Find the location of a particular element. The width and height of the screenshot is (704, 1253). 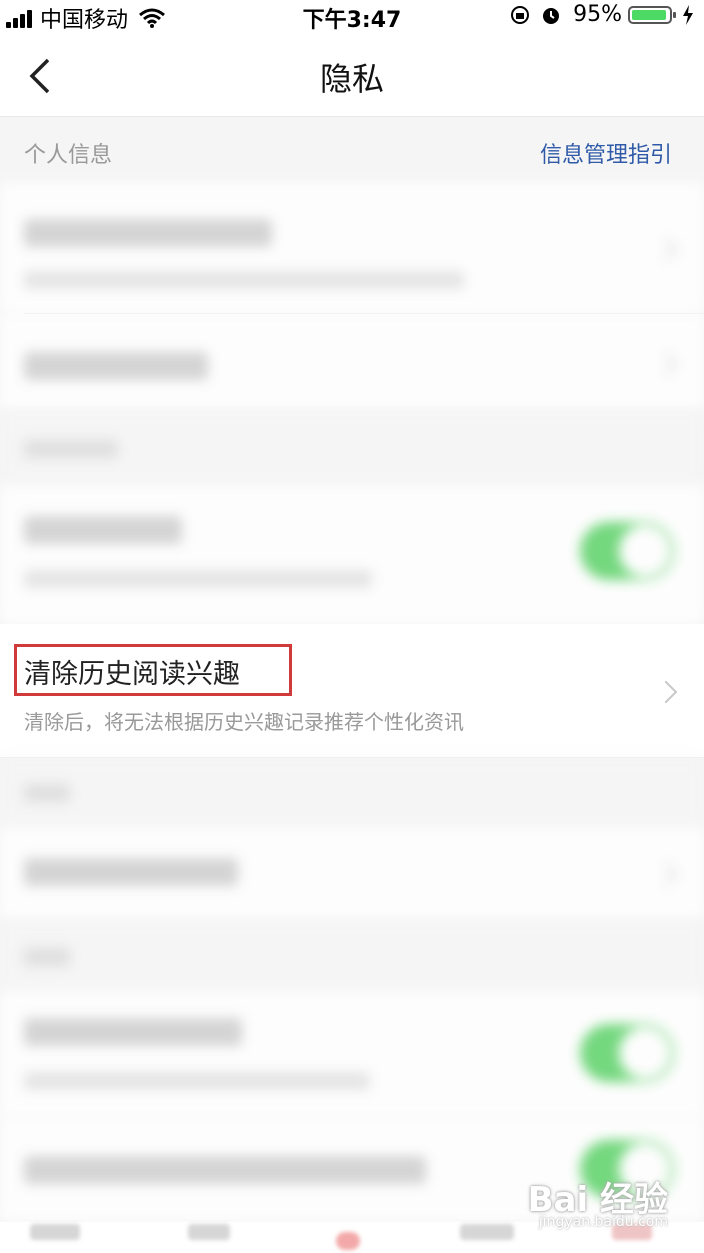

highlight-annotation-box is located at coordinates (153, 670).